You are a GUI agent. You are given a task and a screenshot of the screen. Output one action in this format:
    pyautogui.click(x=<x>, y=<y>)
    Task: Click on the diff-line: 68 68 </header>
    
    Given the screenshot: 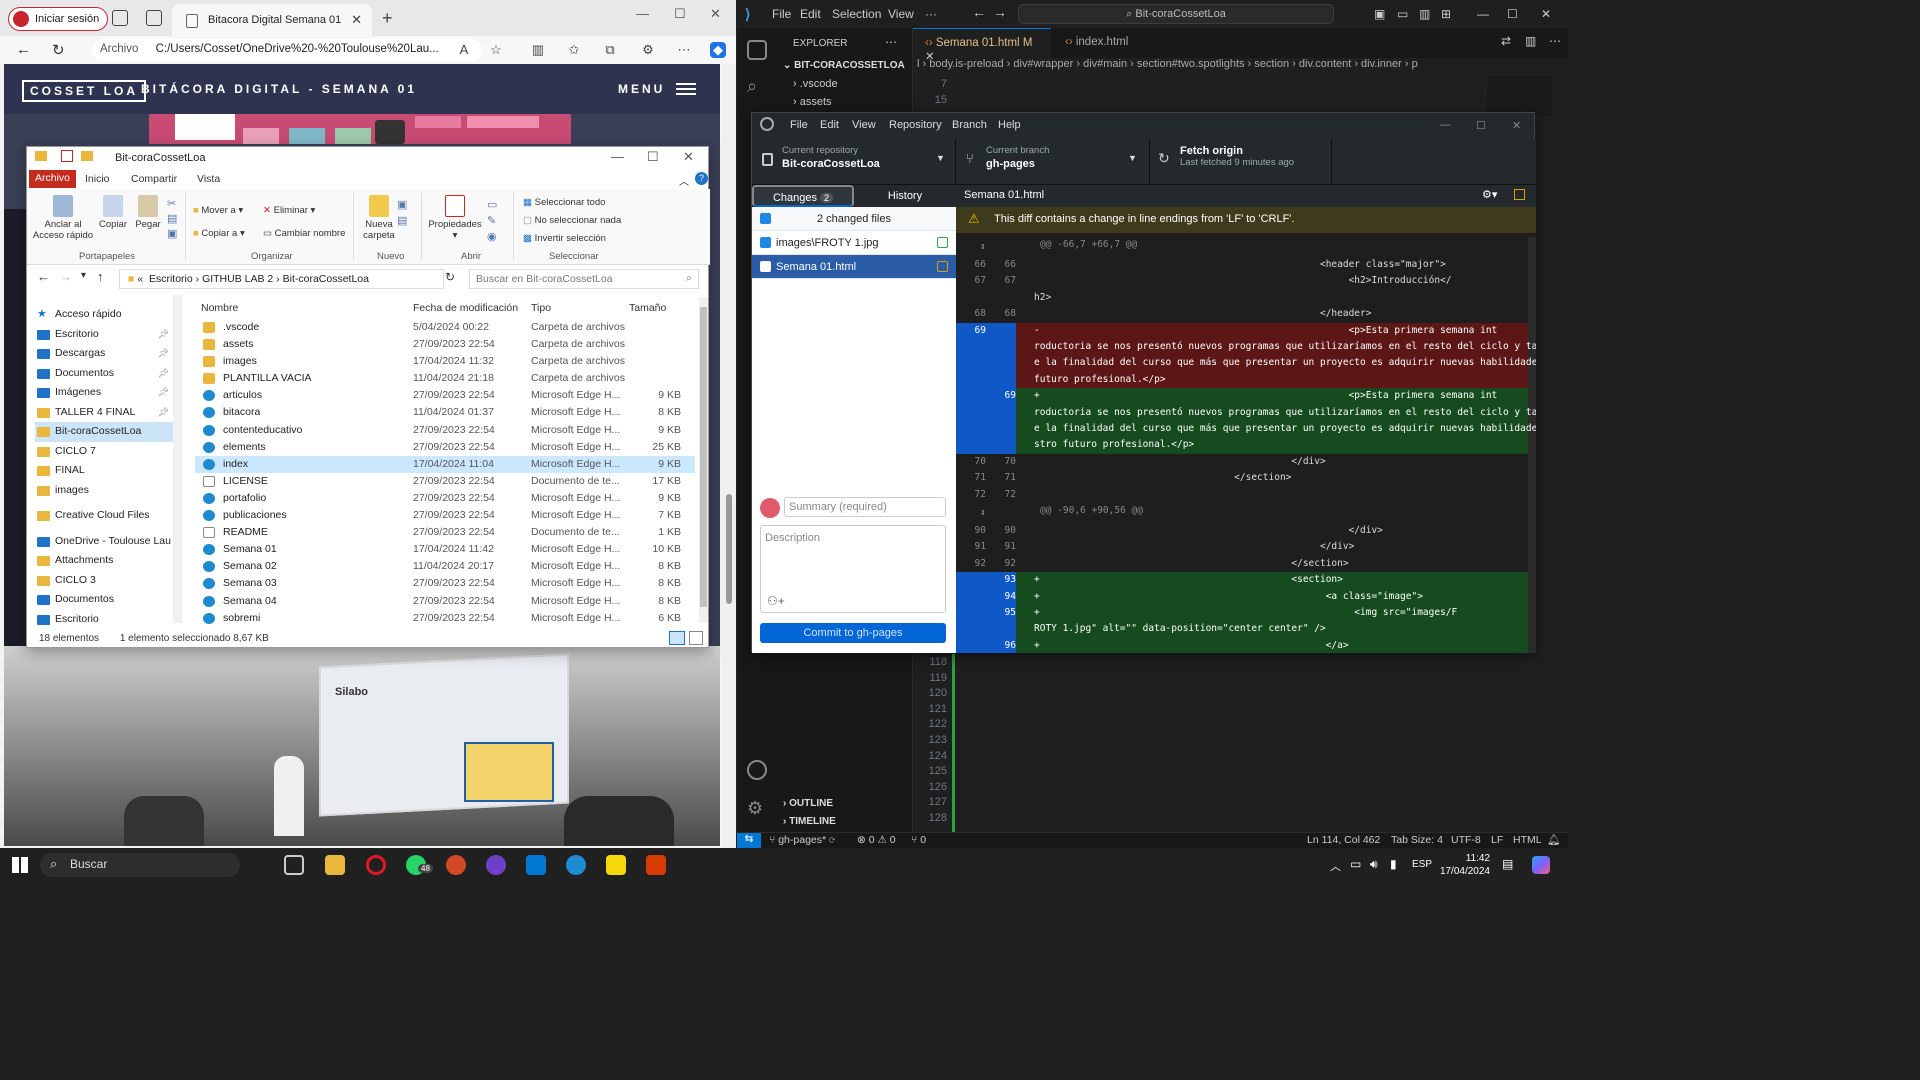 What is the action you would take?
    pyautogui.click(x=1242, y=314)
    